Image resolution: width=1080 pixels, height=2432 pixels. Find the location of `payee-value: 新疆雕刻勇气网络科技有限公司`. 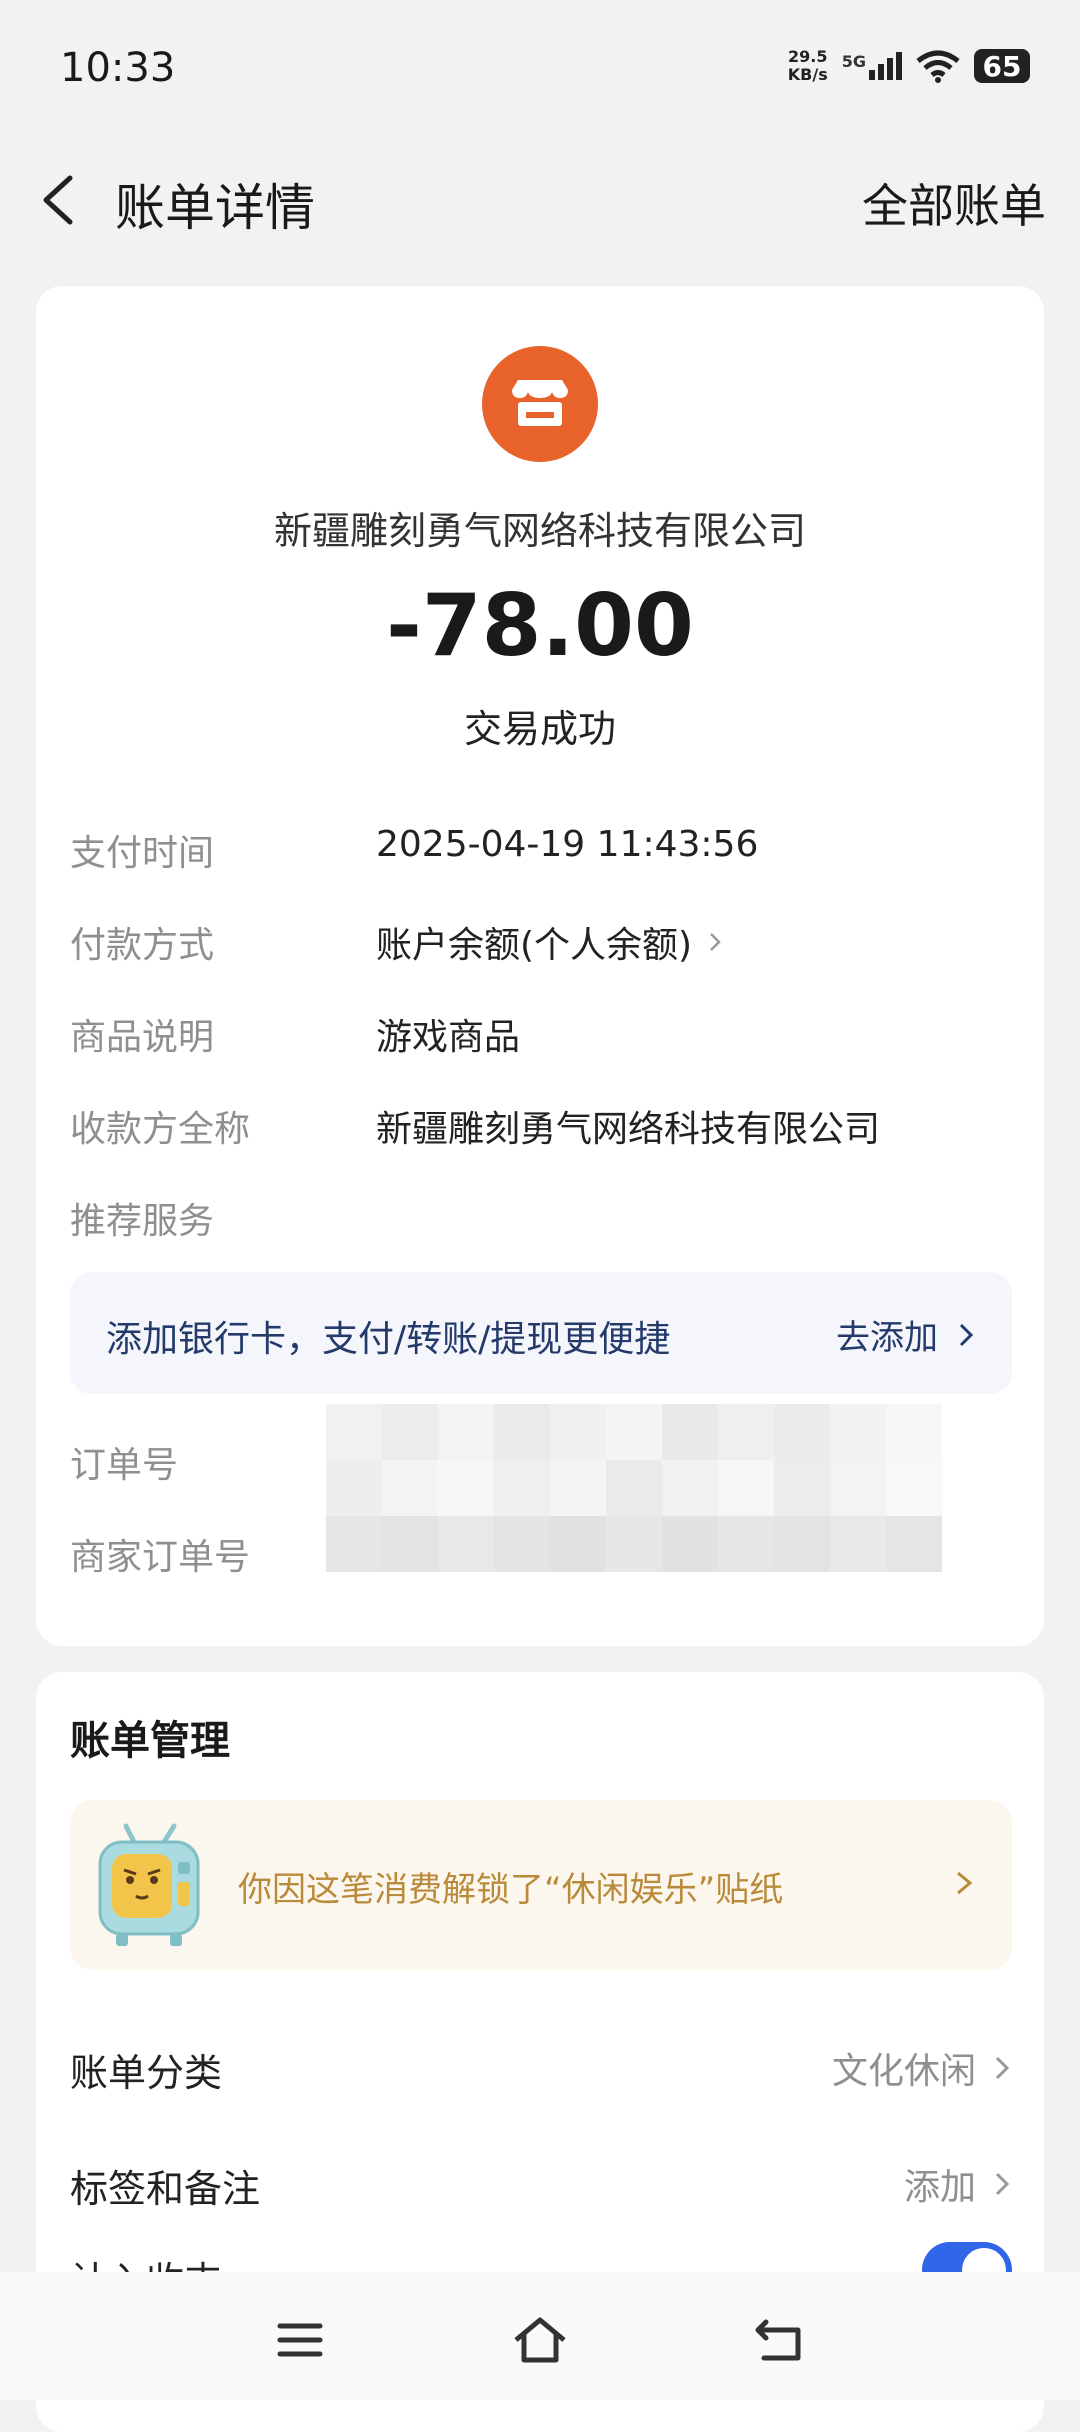

payee-value: 新疆雕刻勇气网络科技有限公司 is located at coordinates (628, 1129).